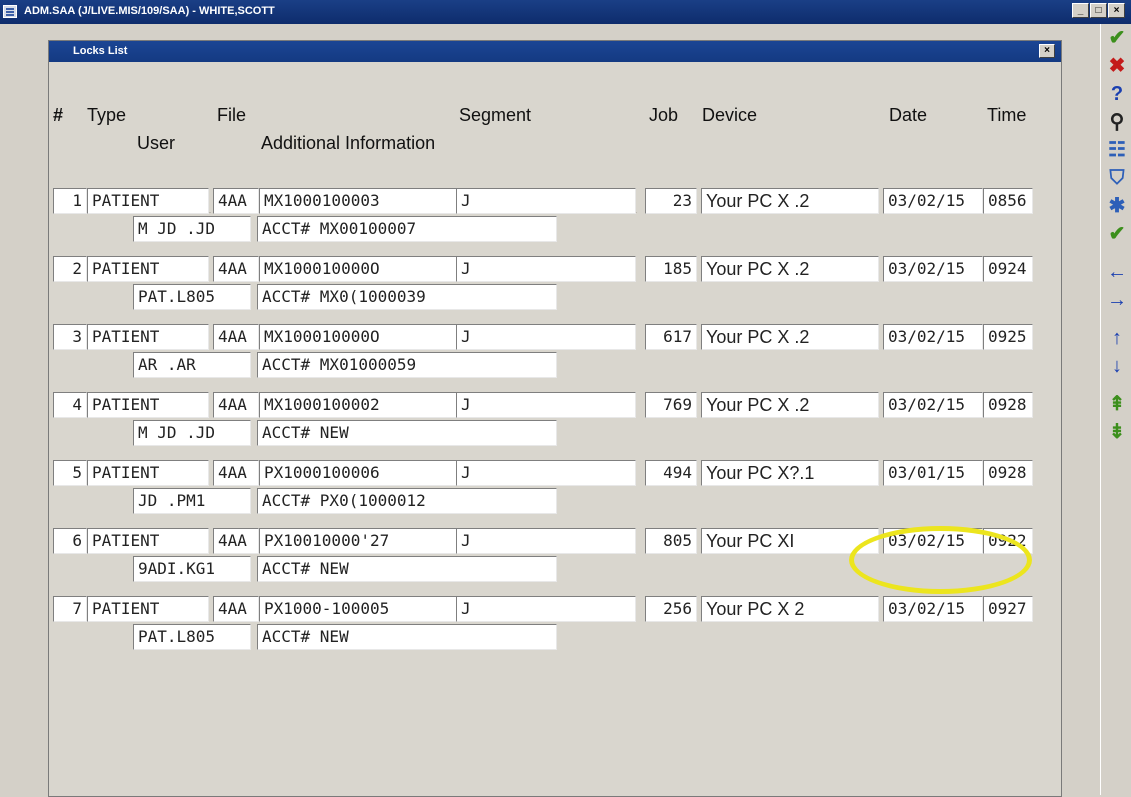 The image size is (1131, 797). I want to click on maximize-button: □, so click(1098, 10).